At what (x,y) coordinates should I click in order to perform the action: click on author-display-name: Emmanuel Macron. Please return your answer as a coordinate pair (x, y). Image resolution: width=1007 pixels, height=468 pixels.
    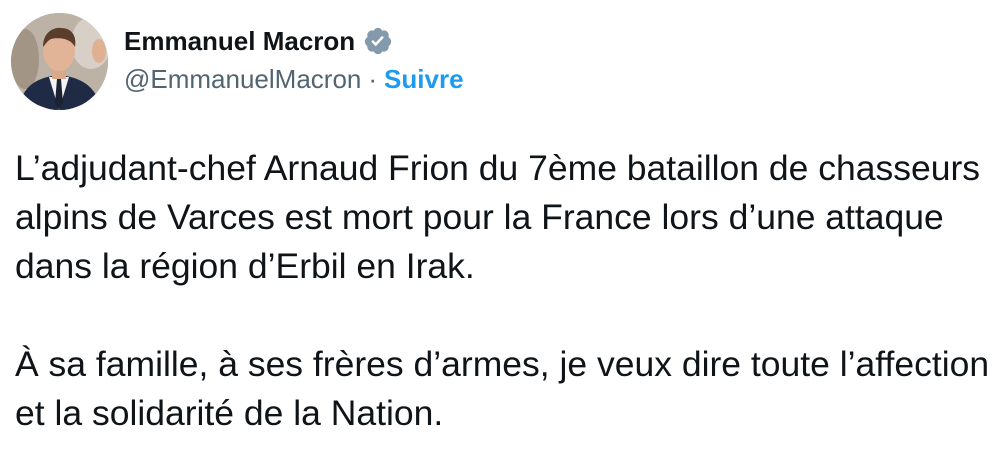
    Looking at the image, I should click on (239, 41).